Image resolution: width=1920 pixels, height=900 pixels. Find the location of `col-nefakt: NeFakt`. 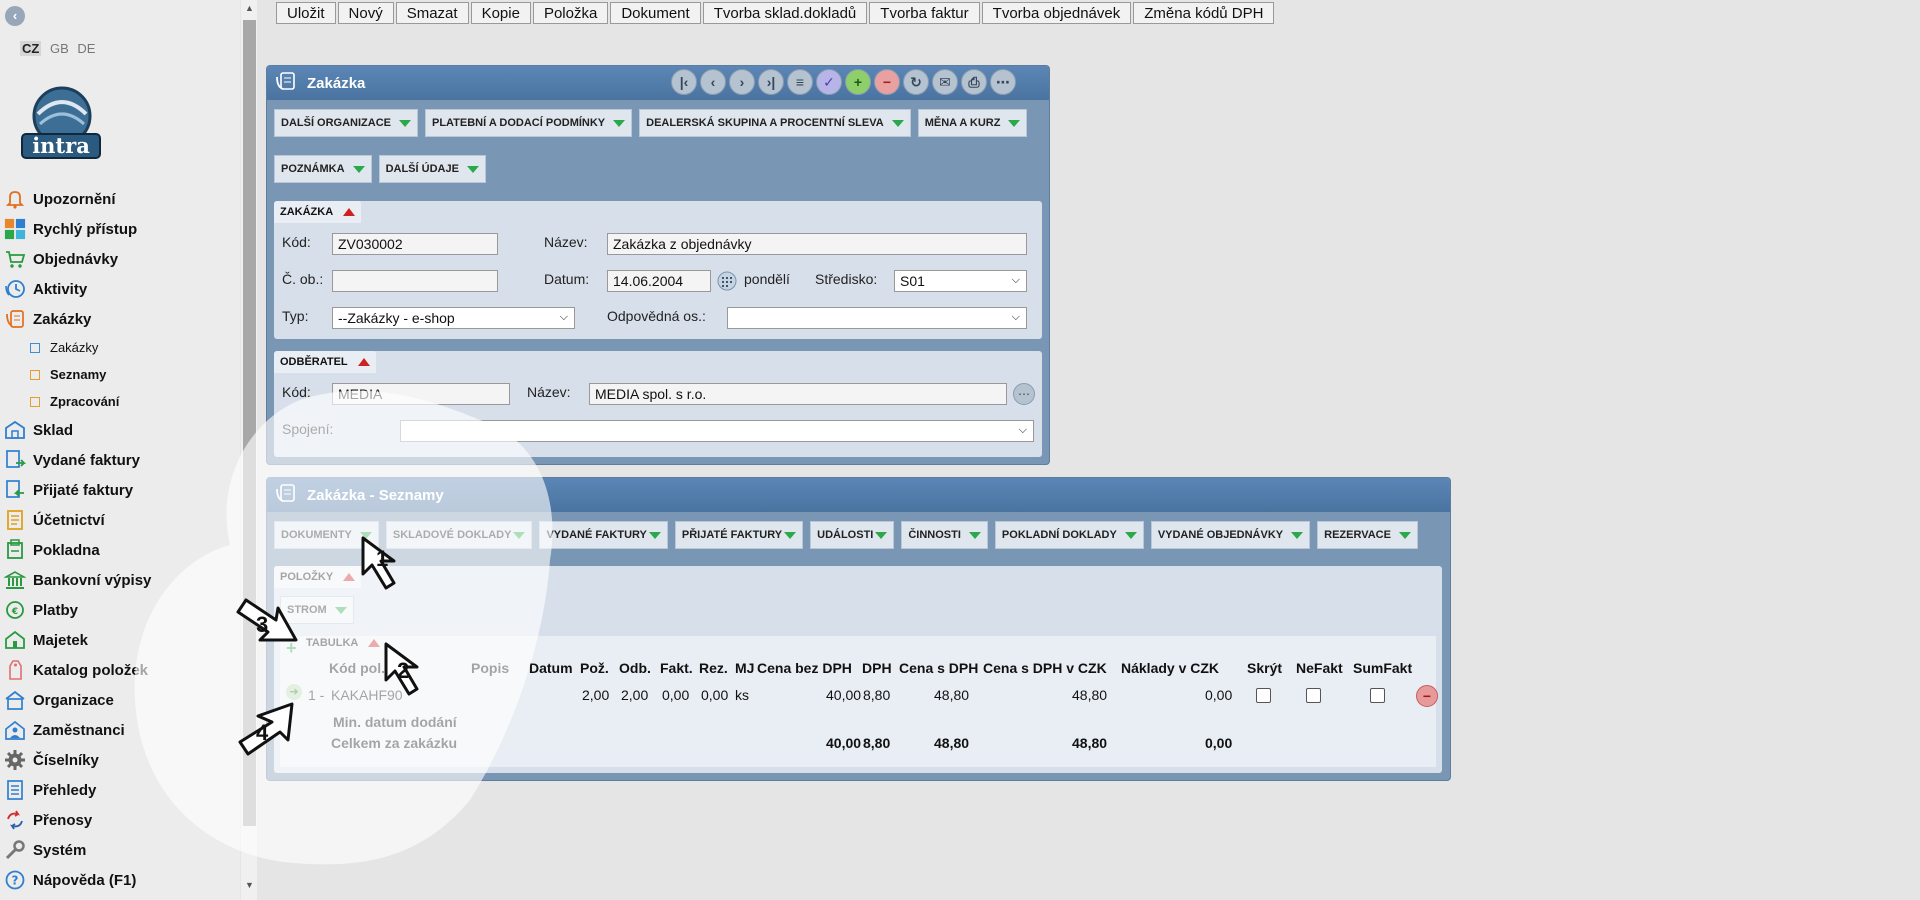

col-nefakt: NeFakt is located at coordinates (1319, 668).